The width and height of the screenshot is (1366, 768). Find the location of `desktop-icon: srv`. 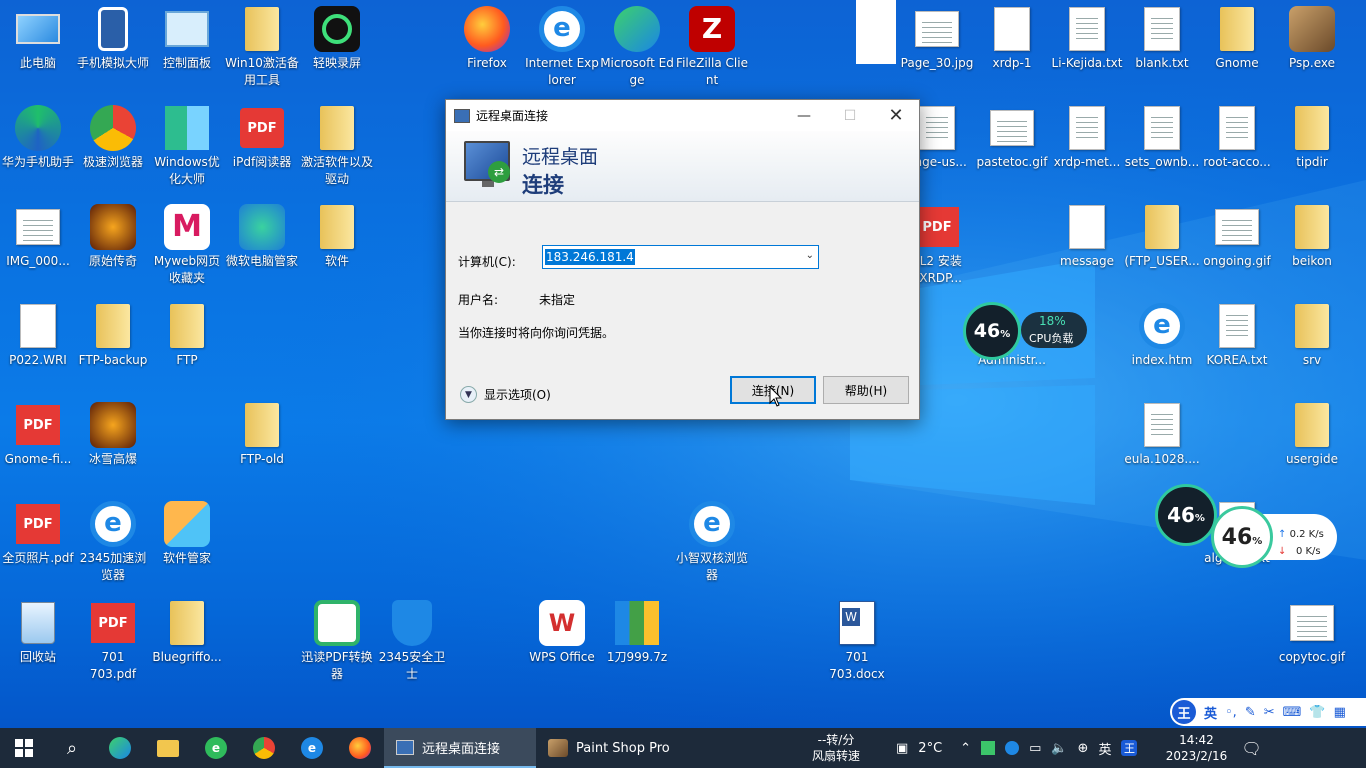

desktop-icon: srv is located at coordinates (1312, 333).